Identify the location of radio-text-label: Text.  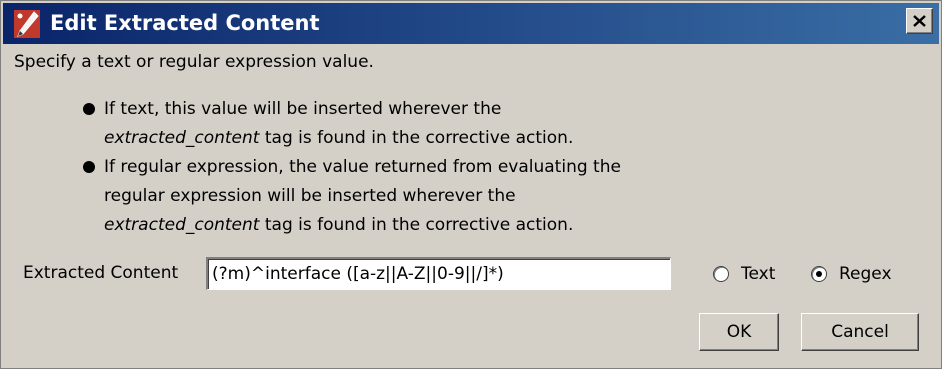
(758, 274).